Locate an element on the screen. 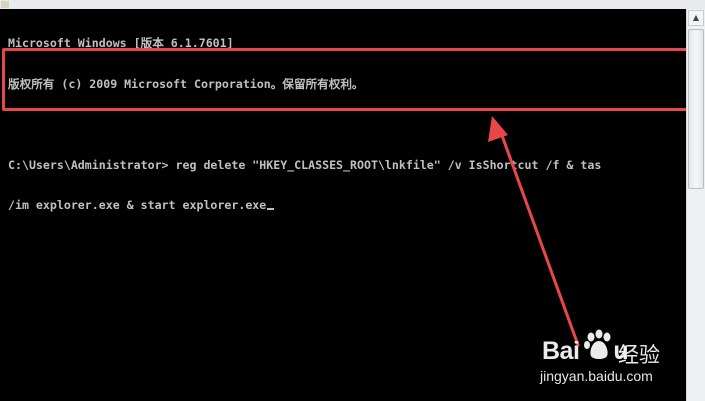 The width and height of the screenshot is (705, 401). console-line-command-continued: /im explorer.exe & start explorer.exe is located at coordinates (348, 205).